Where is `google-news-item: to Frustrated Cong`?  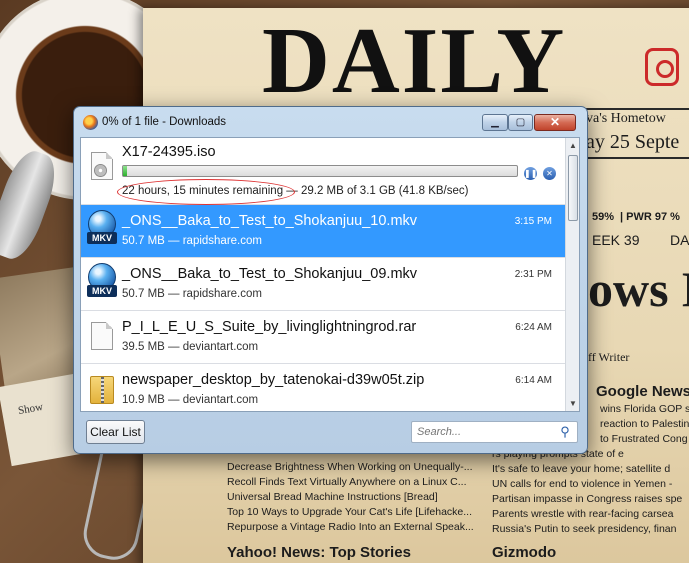 google-news-item: to Frustrated Cong is located at coordinates (644, 439).